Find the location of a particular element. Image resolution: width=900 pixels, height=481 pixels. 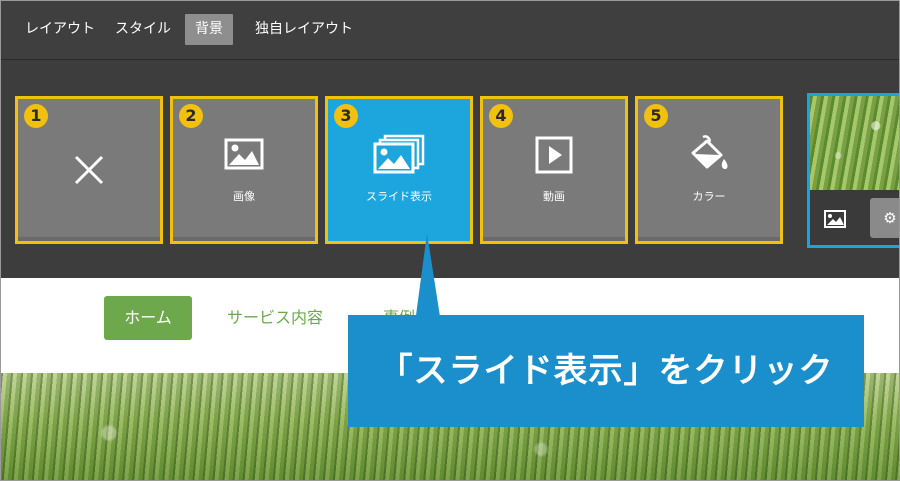

tab-custom-layout: 独自レイアウト is located at coordinates (304, 29).